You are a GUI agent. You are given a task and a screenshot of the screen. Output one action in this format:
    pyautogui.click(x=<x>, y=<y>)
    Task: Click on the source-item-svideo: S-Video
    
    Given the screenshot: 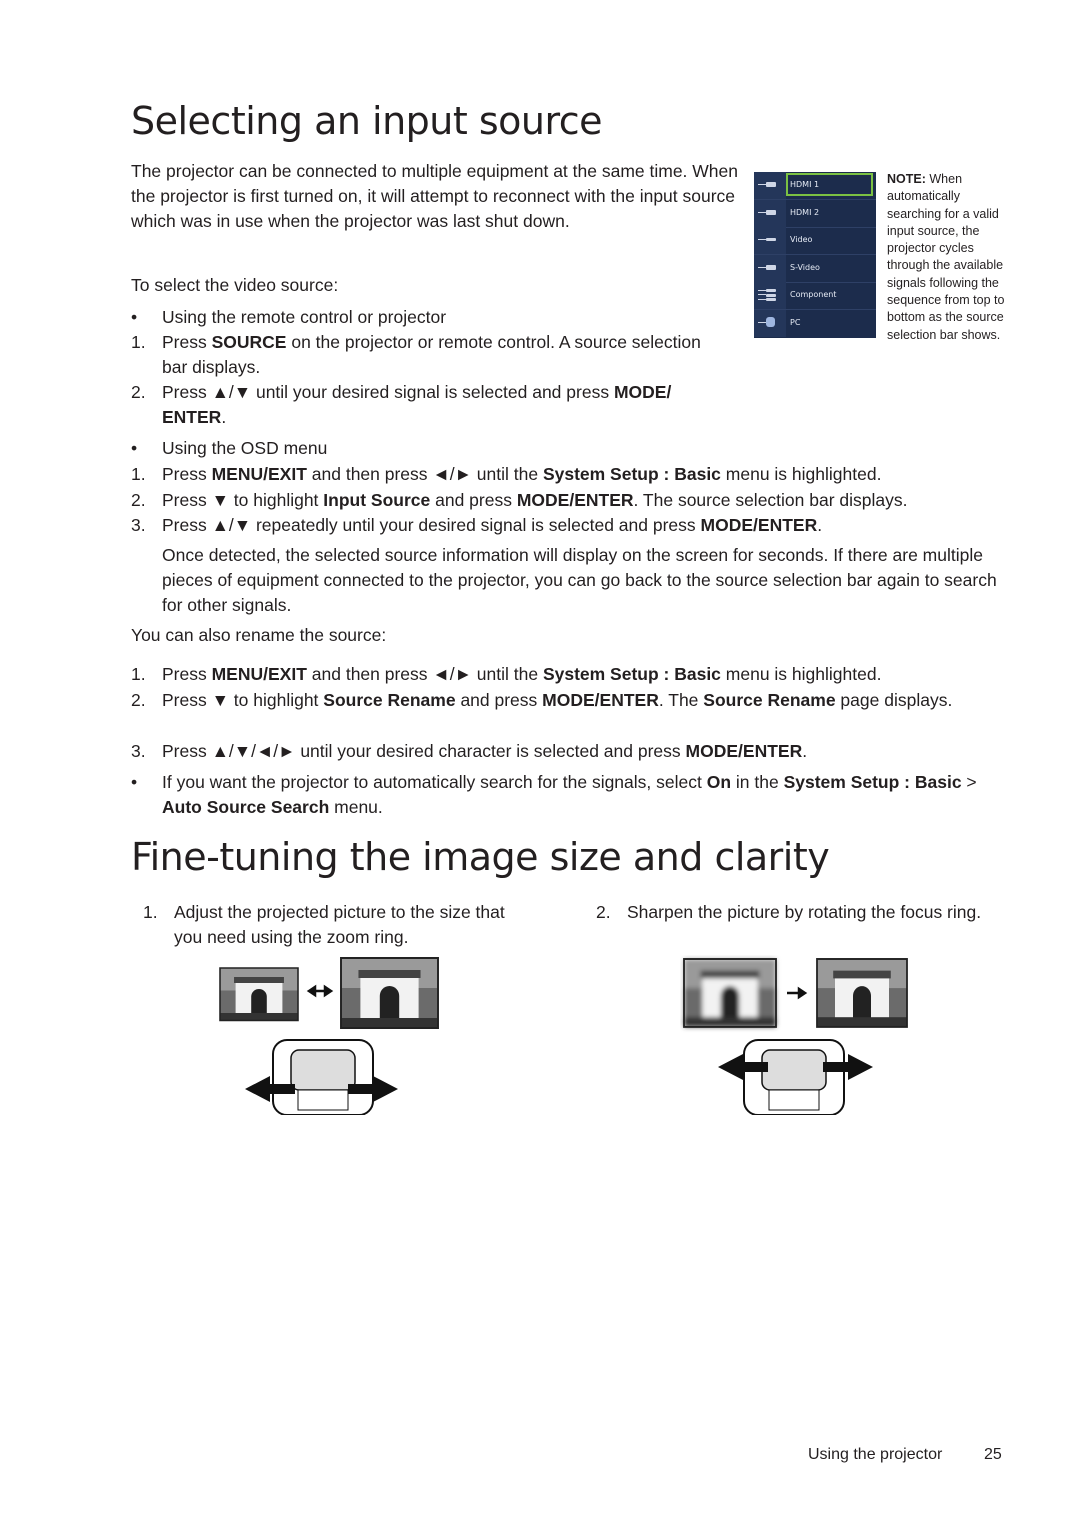 What is the action you would take?
    pyautogui.click(x=815, y=269)
    